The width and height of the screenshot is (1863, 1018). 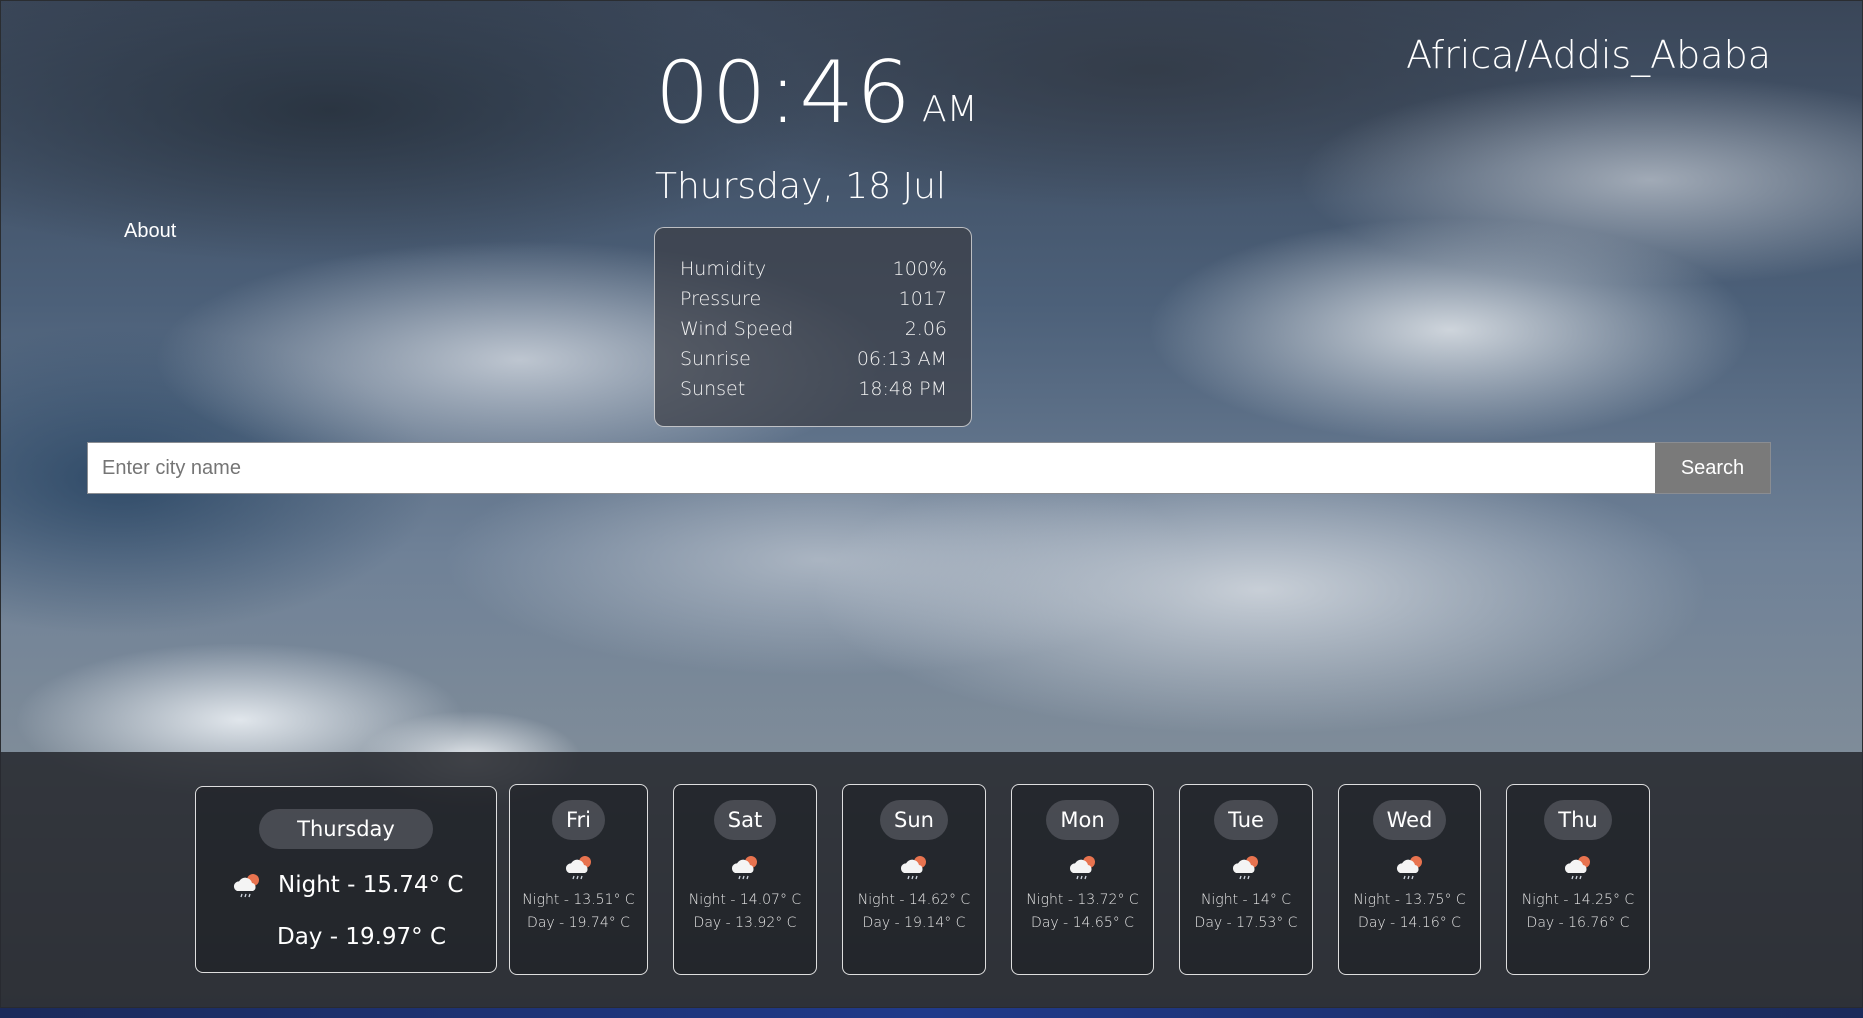 What do you see at coordinates (362, 937) in the screenshot?
I see `forecast-day-temp: Day - 19.97° C` at bounding box center [362, 937].